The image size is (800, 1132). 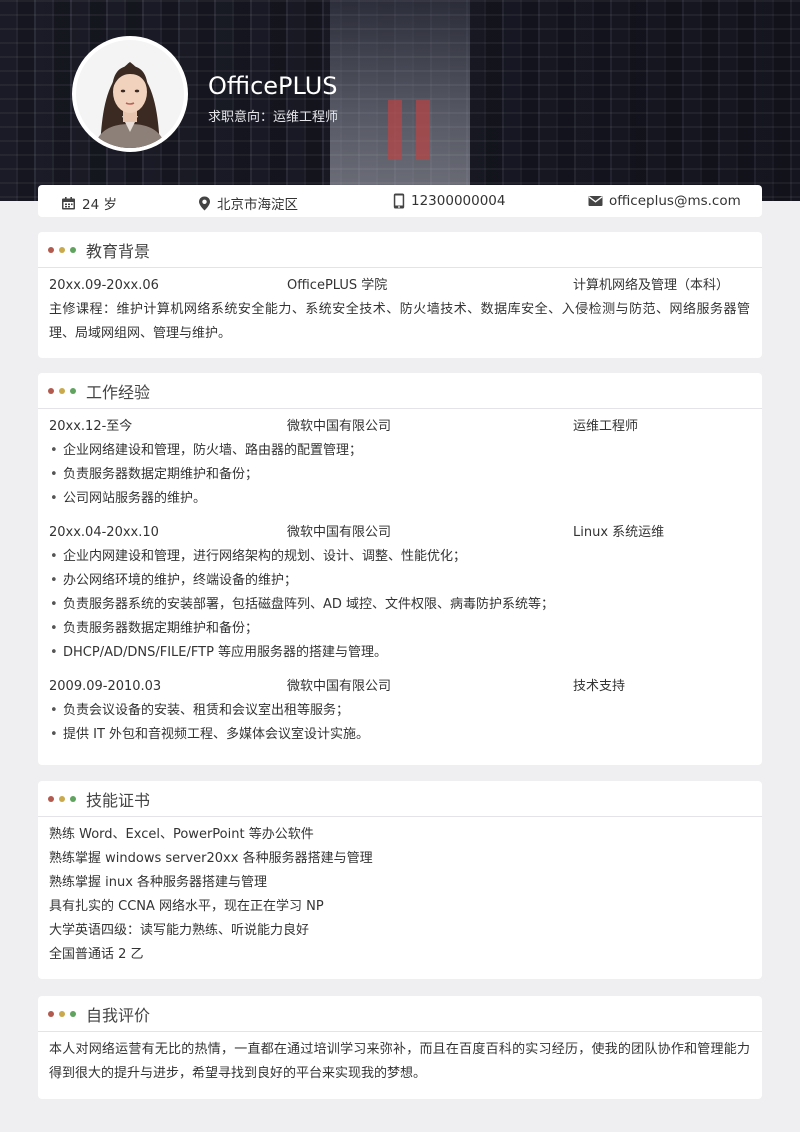 What do you see at coordinates (104, 285) in the screenshot?
I see `education-period: 20xx.09-20xx.06` at bounding box center [104, 285].